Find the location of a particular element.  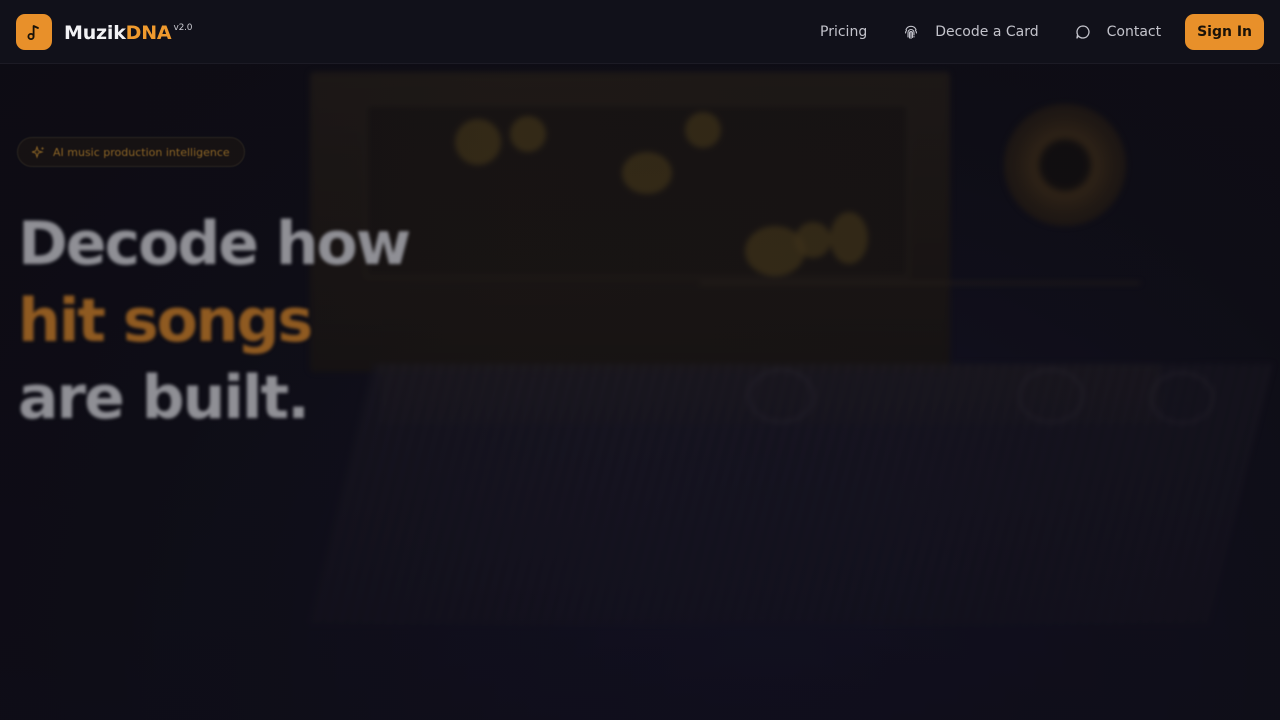

hero-badge: AI music production intelligence is located at coordinates (131, 152).